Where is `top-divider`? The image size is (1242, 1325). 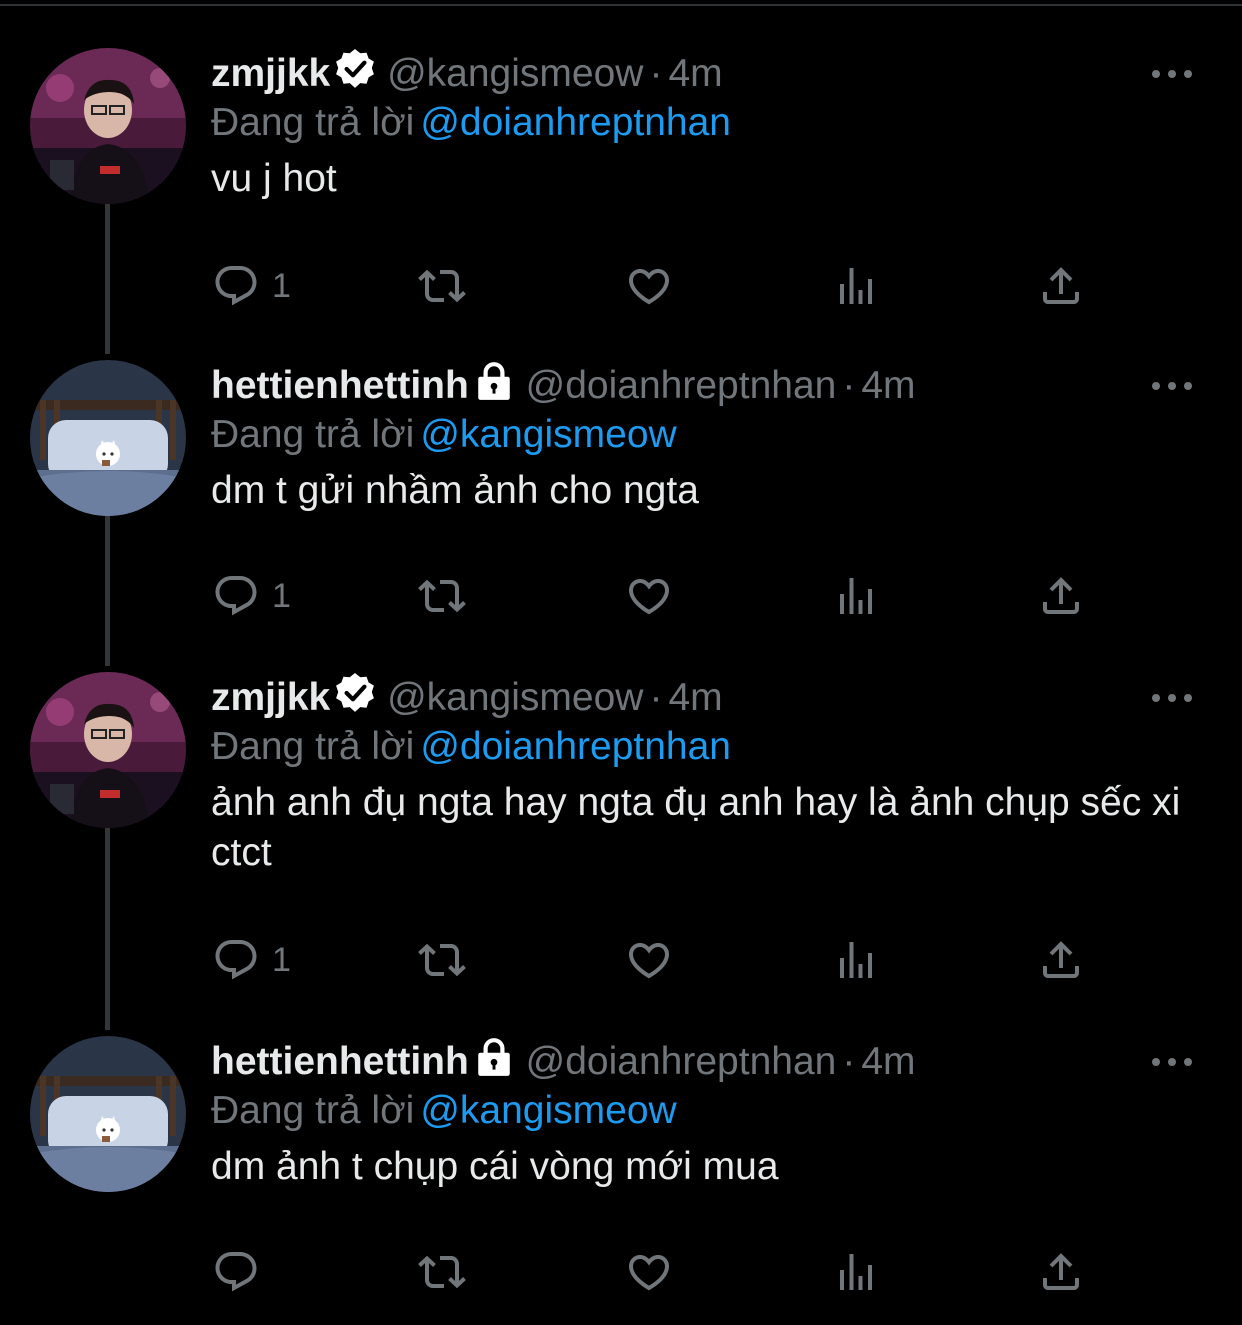 top-divider is located at coordinates (621, 5).